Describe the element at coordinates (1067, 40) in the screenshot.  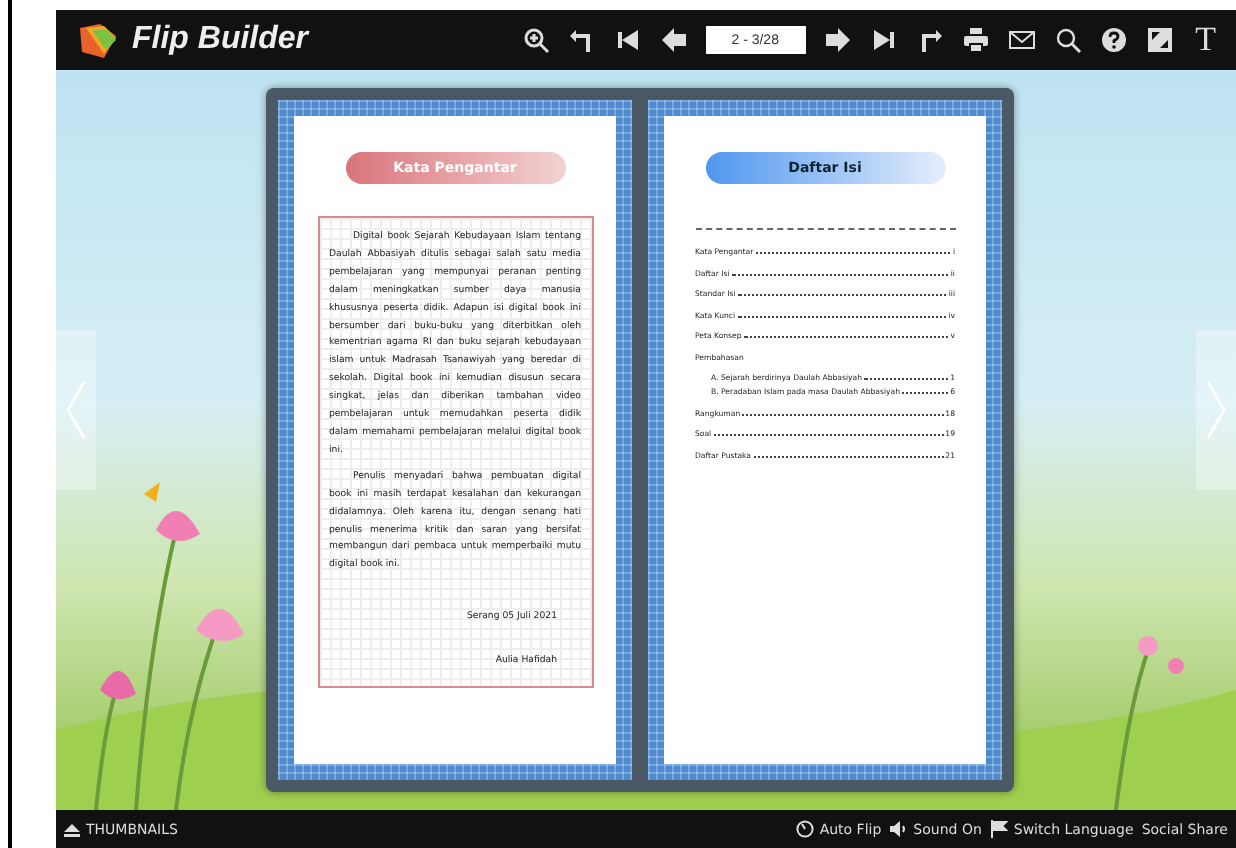
I see `search-icon` at that location.